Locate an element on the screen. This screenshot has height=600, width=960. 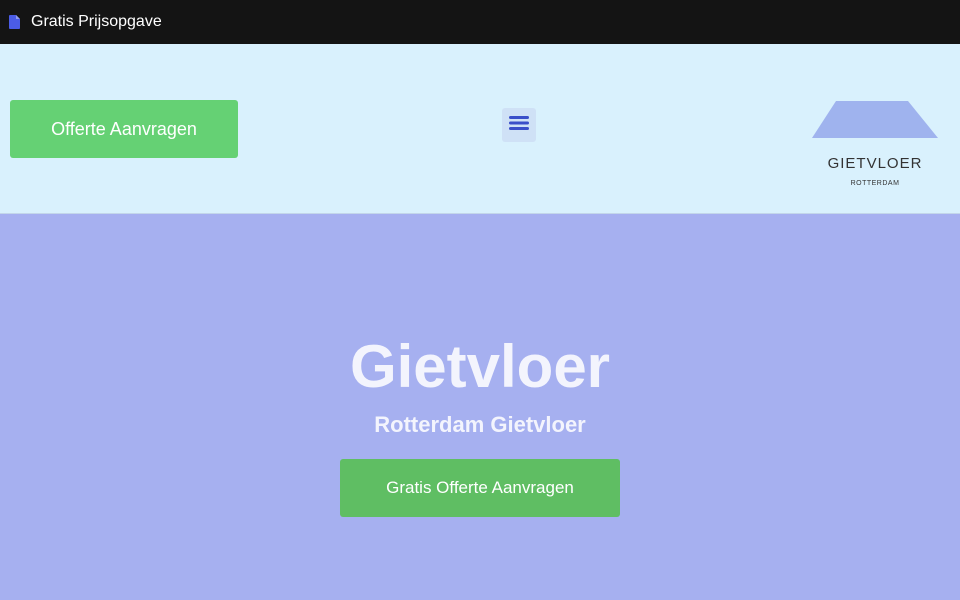
logo-subtitle: ROTTERDAM is located at coordinates (875, 183).